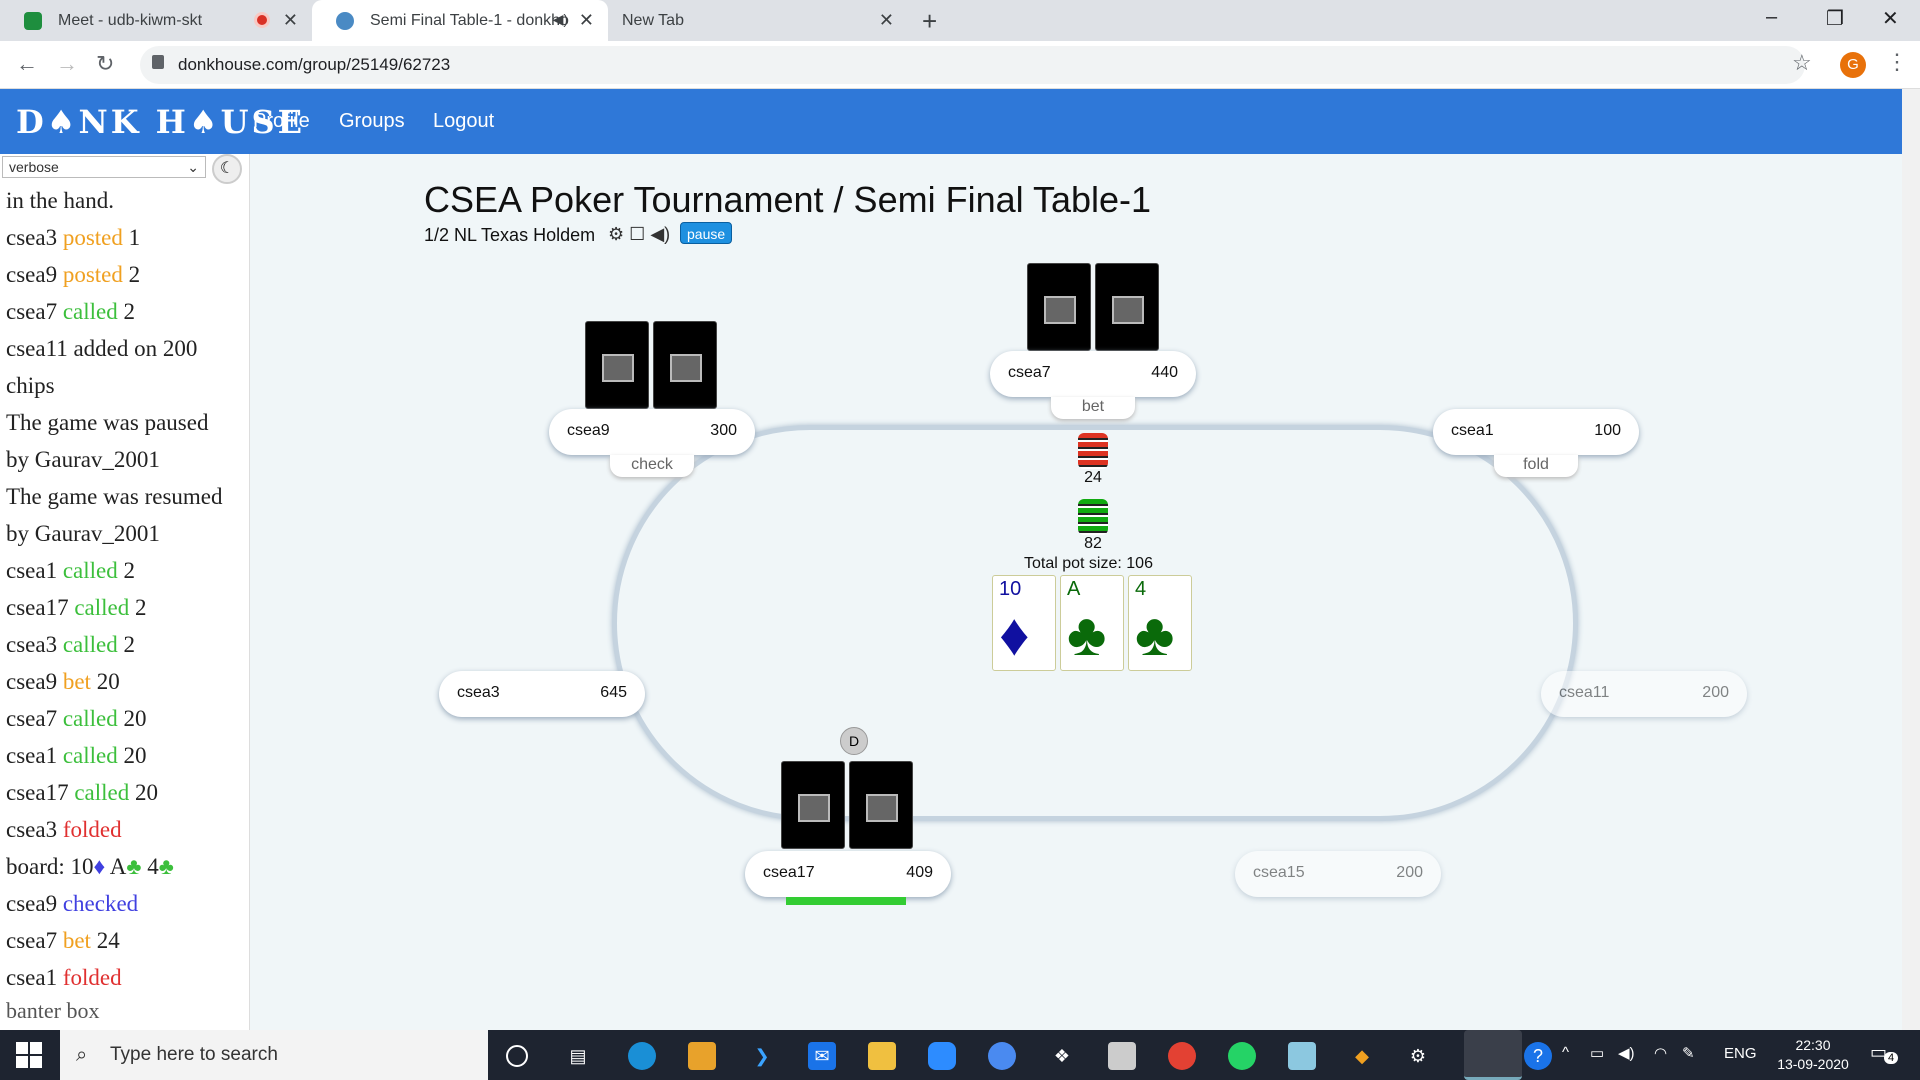 The height and width of the screenshot is (1080, 1920). What do you see at coordinates (929, 21) in the screenshot?
I see `new-tab-icon: +` at bounding box center [929, 21].